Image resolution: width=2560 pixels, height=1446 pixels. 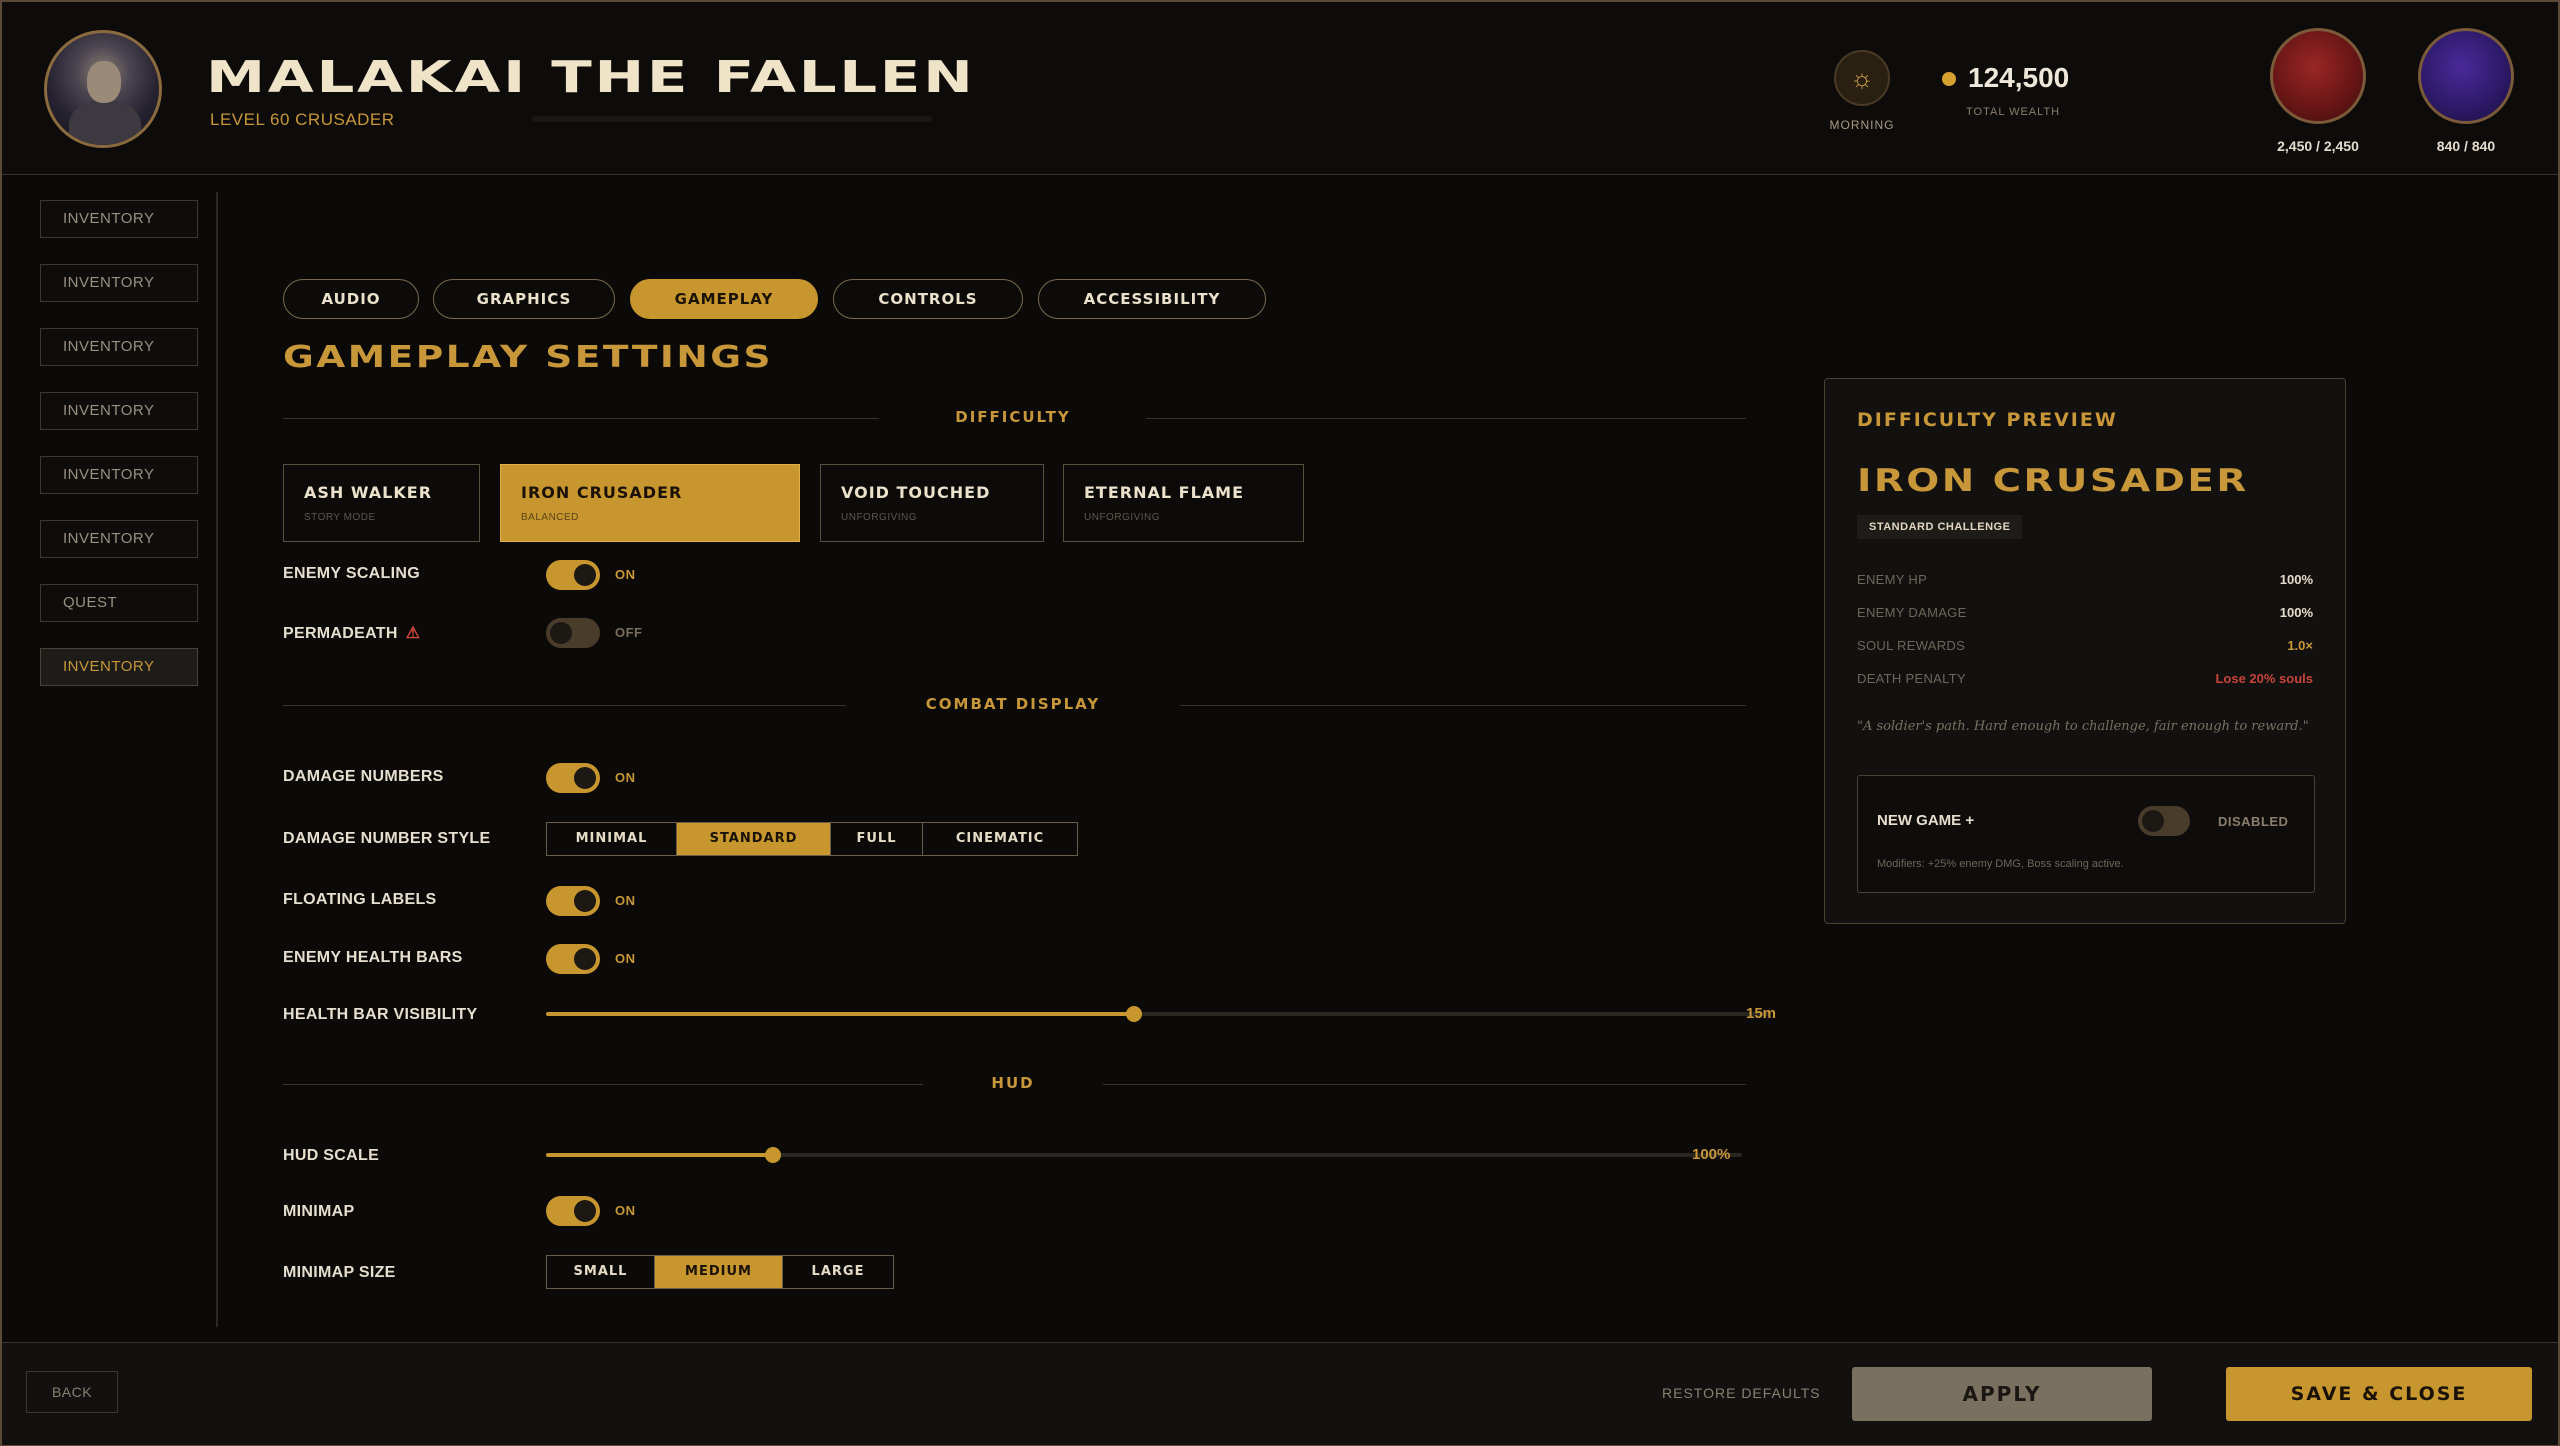 What do you see at coordinates (387, 838) in the screenshot?
I see `damage-number-style-label: DAMAGE NUMBER STYLE` at bounding box center [387, 838].